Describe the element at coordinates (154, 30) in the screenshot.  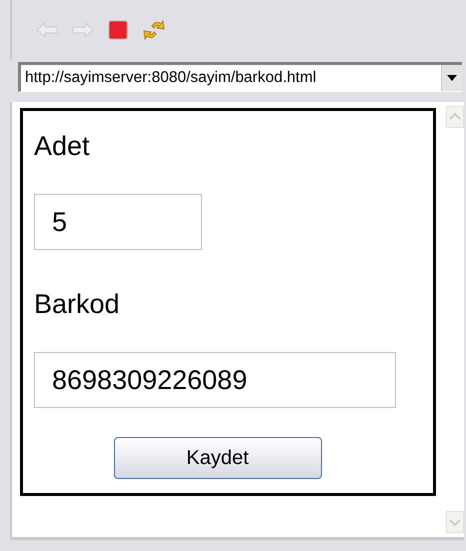
I see `refresh-icon` at that location.